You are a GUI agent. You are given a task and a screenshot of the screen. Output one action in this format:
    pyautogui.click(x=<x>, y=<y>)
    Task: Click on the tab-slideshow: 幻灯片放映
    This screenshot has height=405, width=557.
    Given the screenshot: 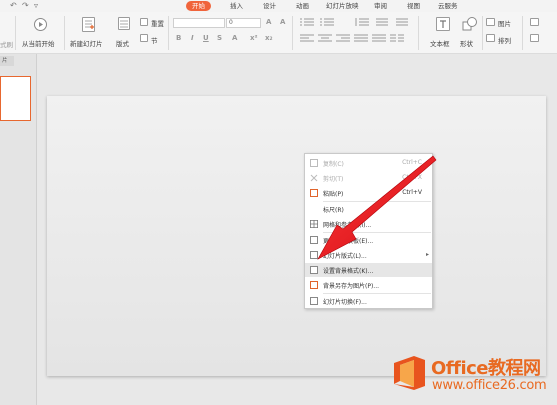 What is the action you would take?
    pyautogui.click(x=342, y=6)
    